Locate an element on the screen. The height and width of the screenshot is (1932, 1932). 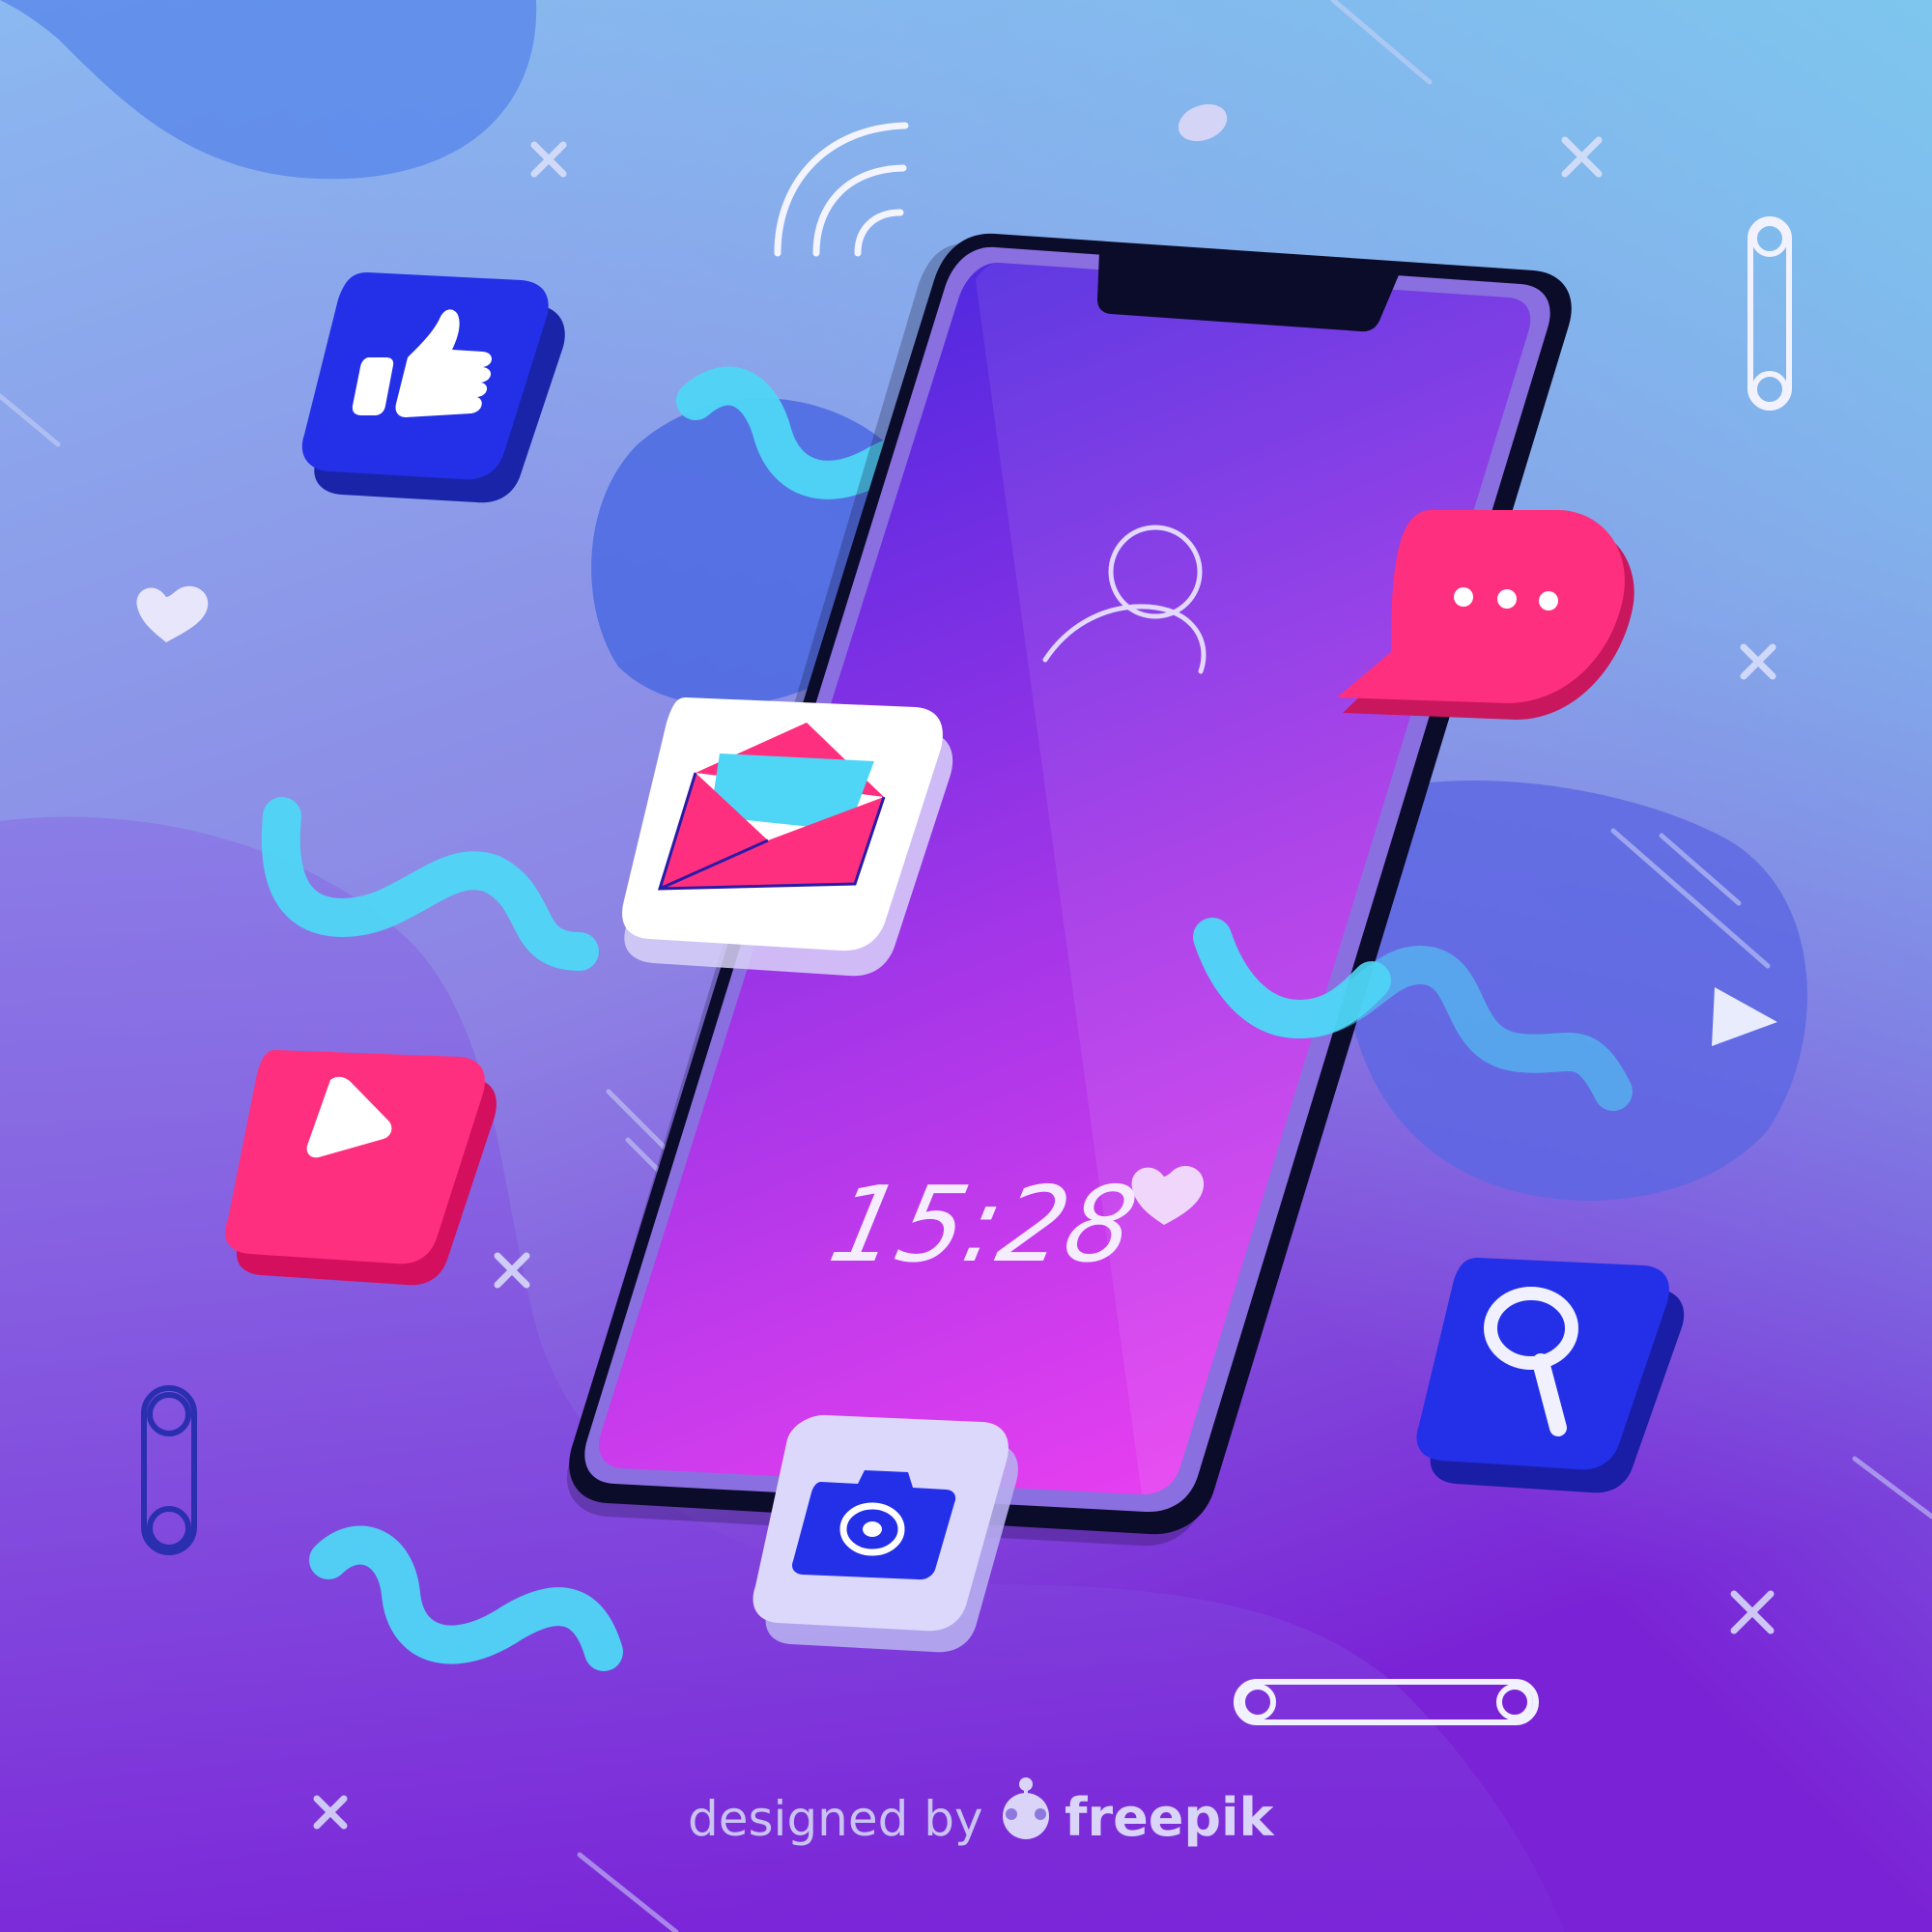
clock-time: 15:28 is located at coordinates (983, 1225).